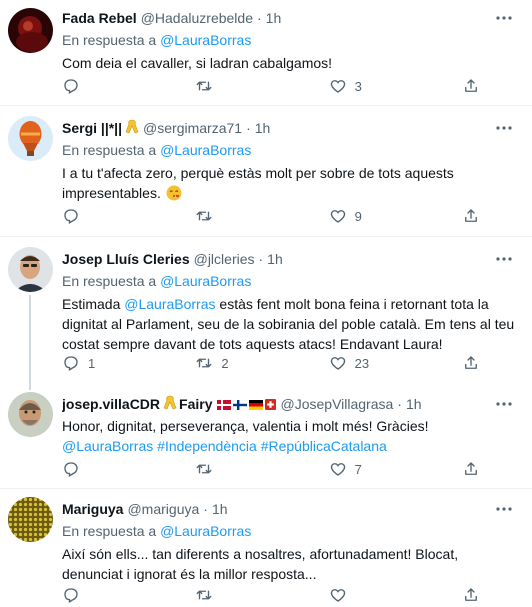 This screenshot has height=607, width=532. I want to click on flag-denmark-icon, so click(224, 404).